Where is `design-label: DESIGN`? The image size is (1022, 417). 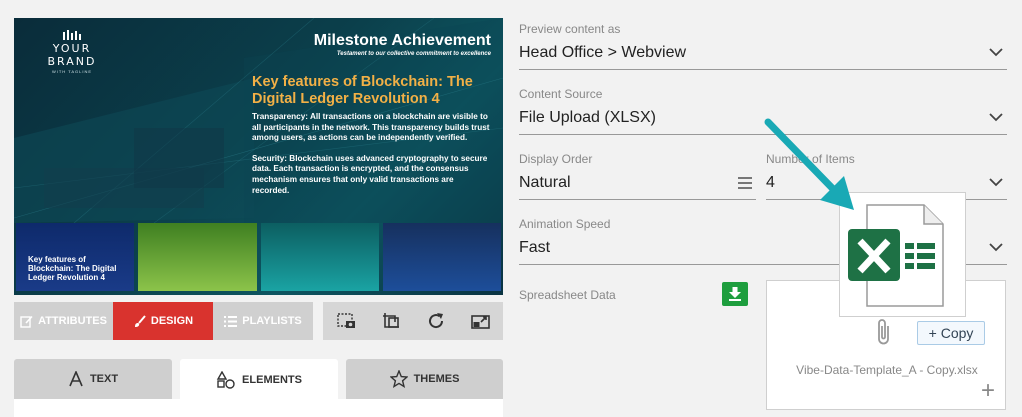 design-label: DESIGN is located at coordinates (172, 321).